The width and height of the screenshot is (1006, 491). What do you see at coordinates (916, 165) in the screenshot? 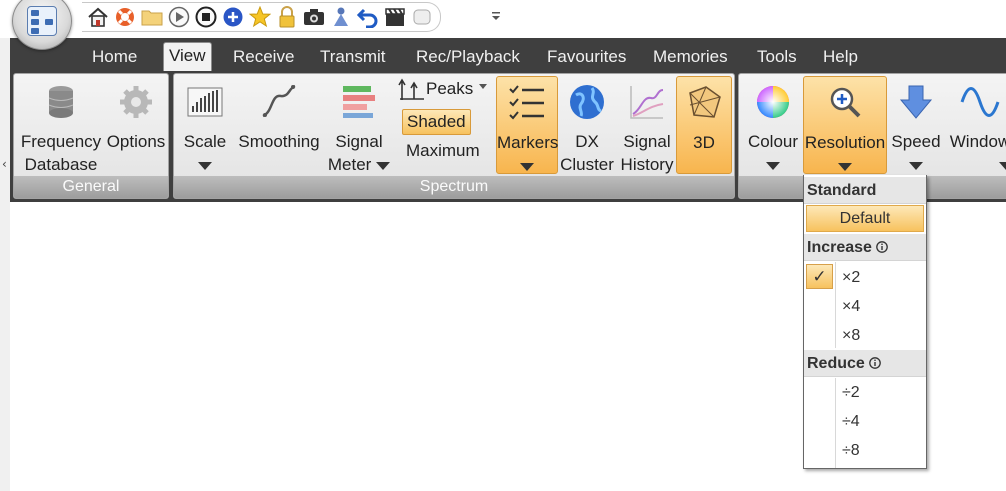
I see `speed-dropdown-caret` at bounding box center [916, 165].